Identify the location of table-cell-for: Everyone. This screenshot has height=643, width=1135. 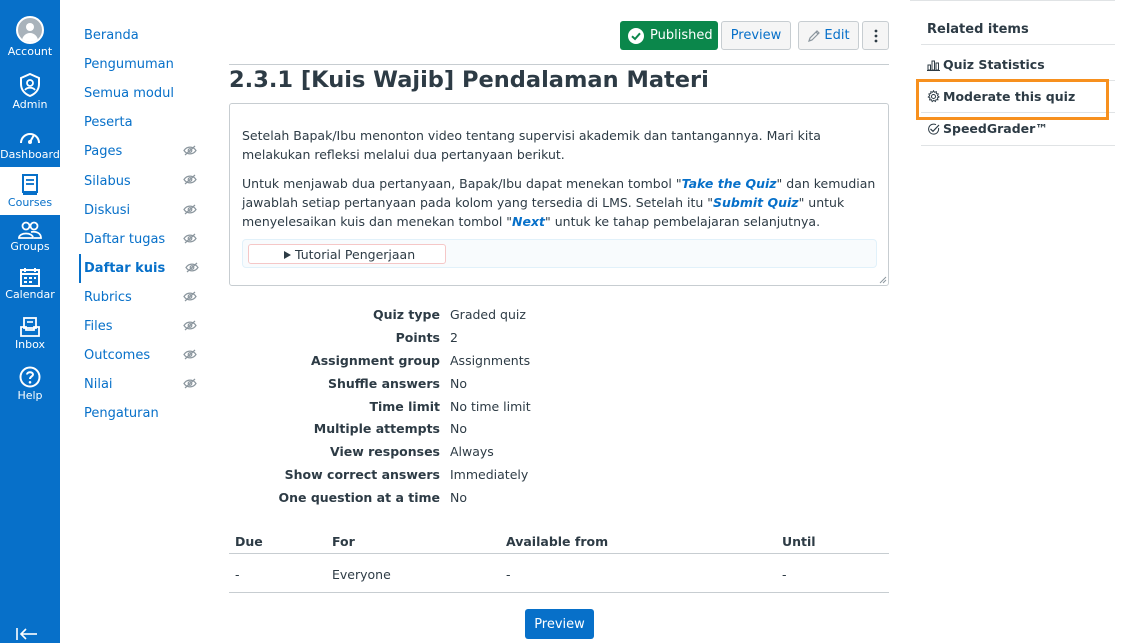
(361, 574).